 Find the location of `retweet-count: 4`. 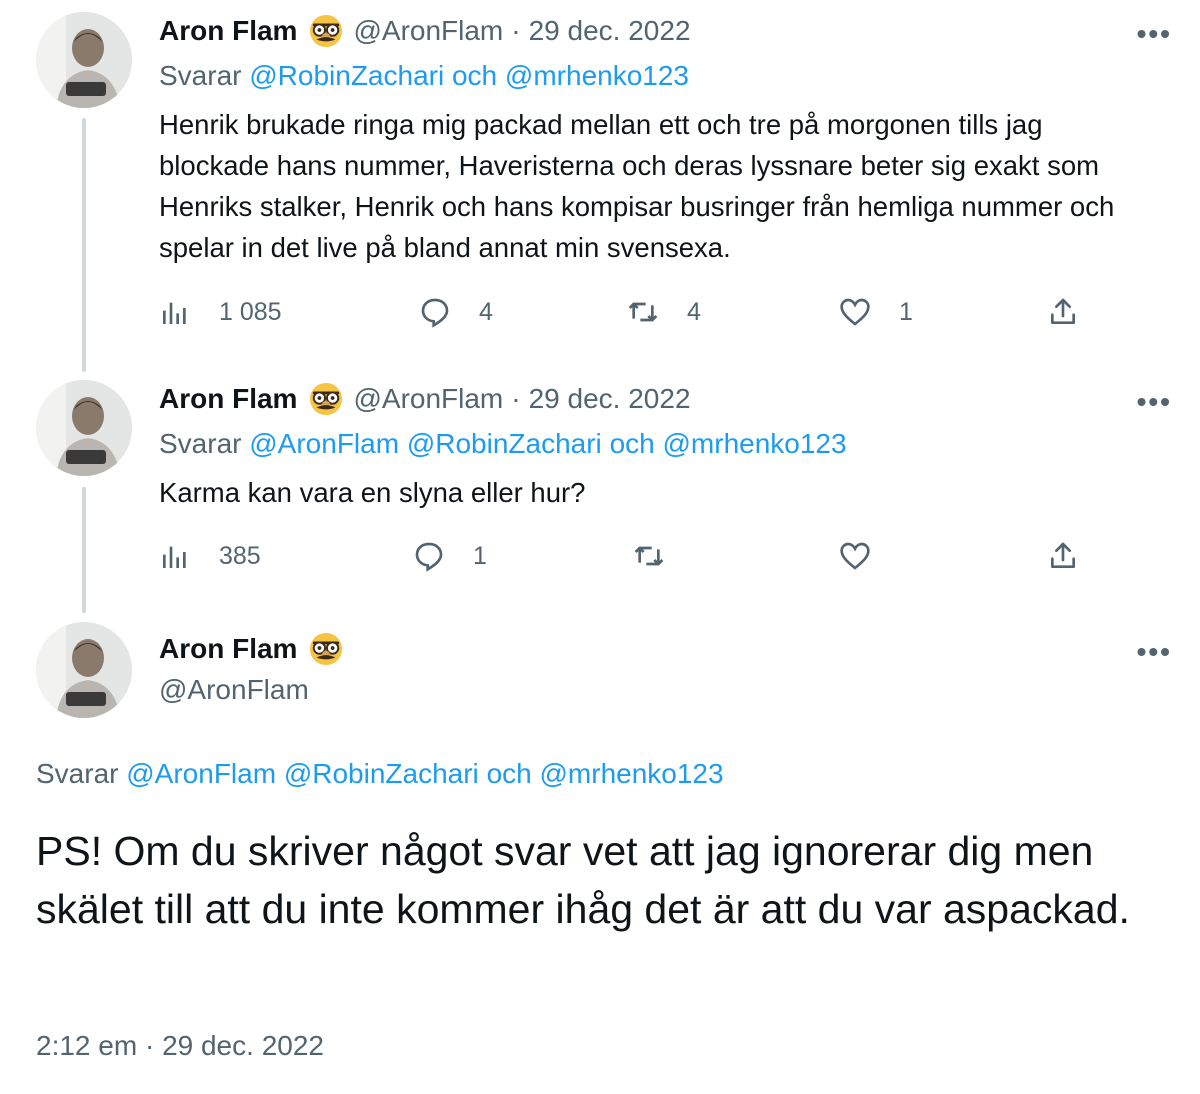

retweet-count: 4 is located at coordinates (694, 311).